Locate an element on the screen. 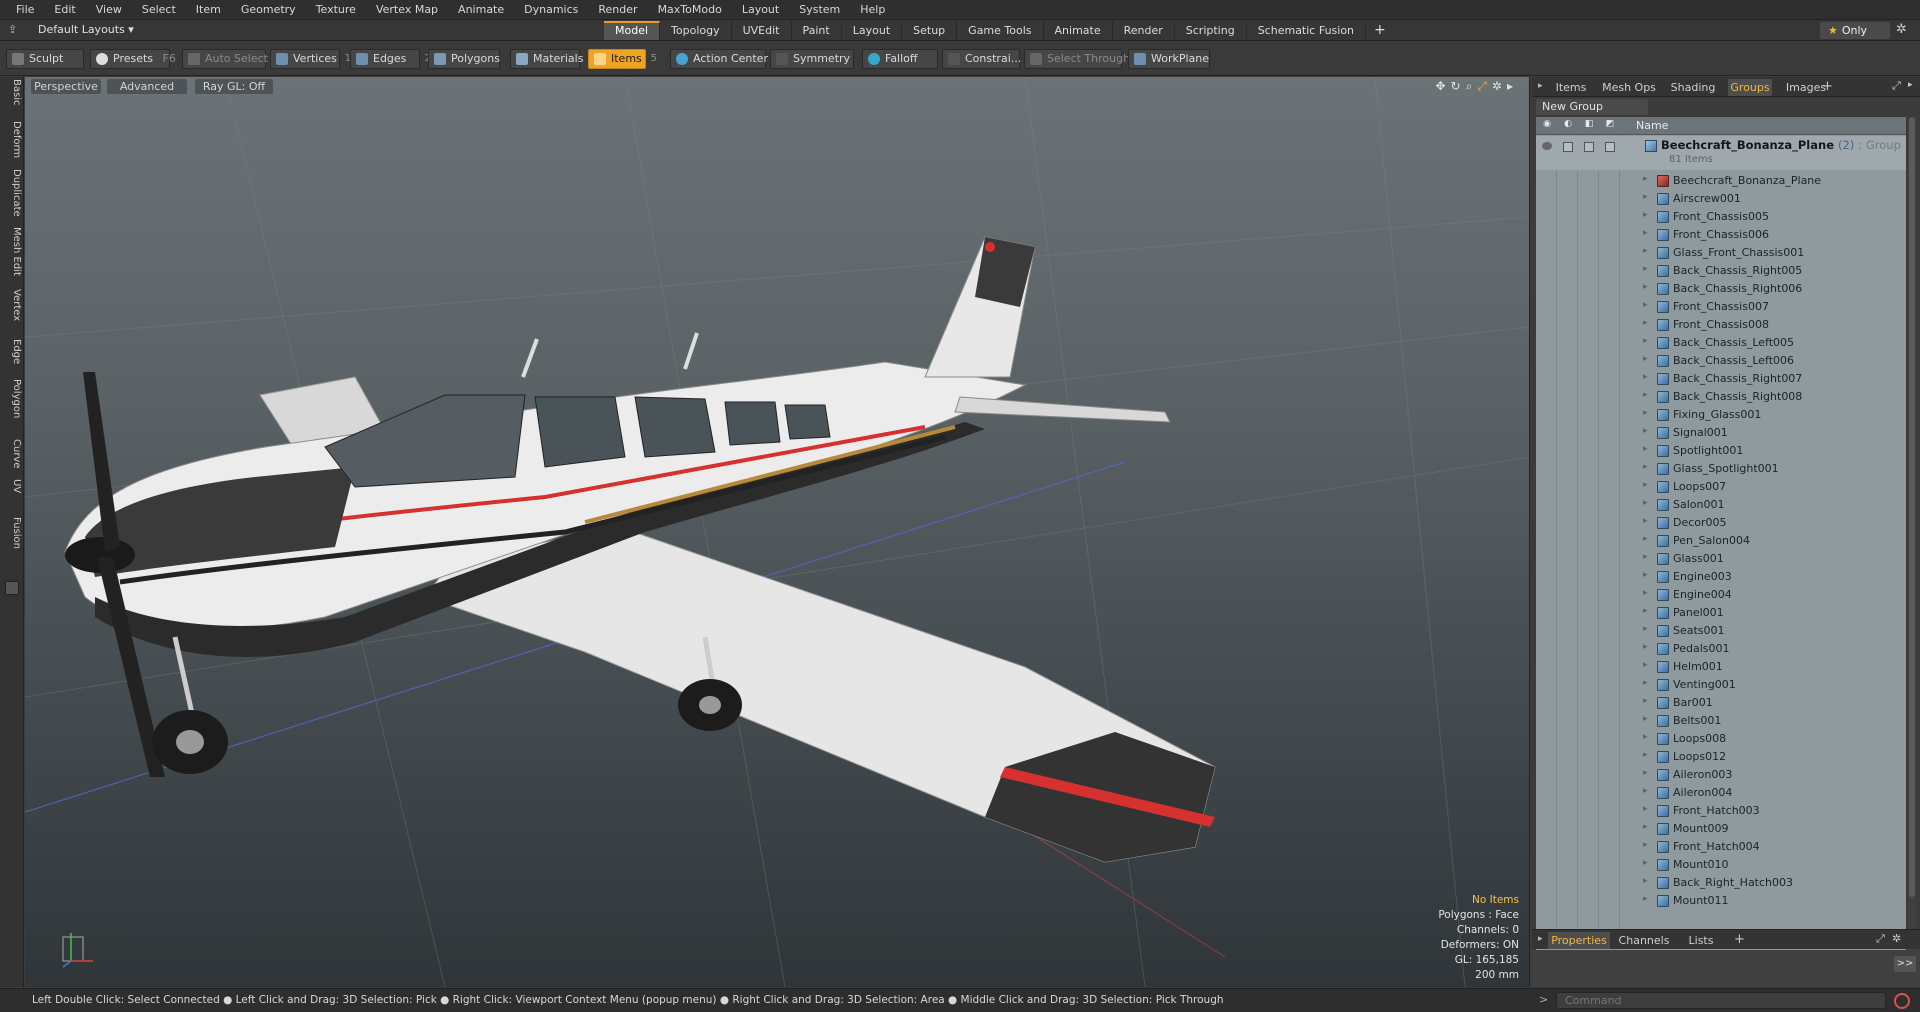 The height and width of the screenshot is (1012, 1920). list-item: ▸ Mount009 is located at coordinates (1721, 829).